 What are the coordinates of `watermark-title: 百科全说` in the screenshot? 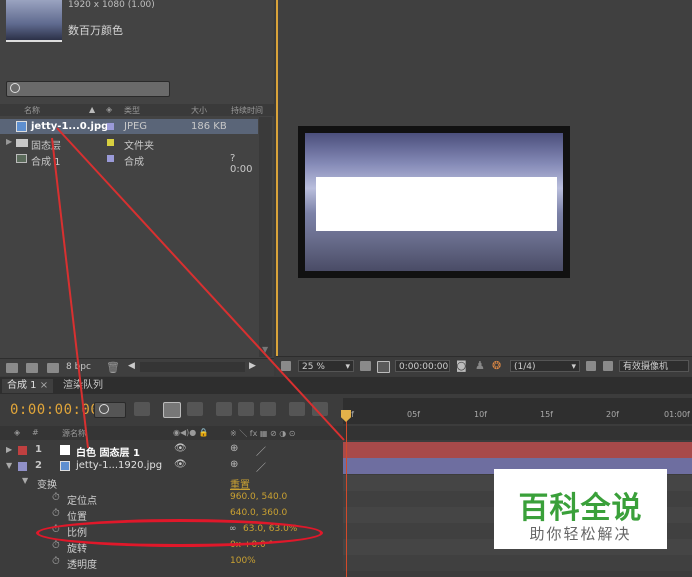 It's located at (580, 508).